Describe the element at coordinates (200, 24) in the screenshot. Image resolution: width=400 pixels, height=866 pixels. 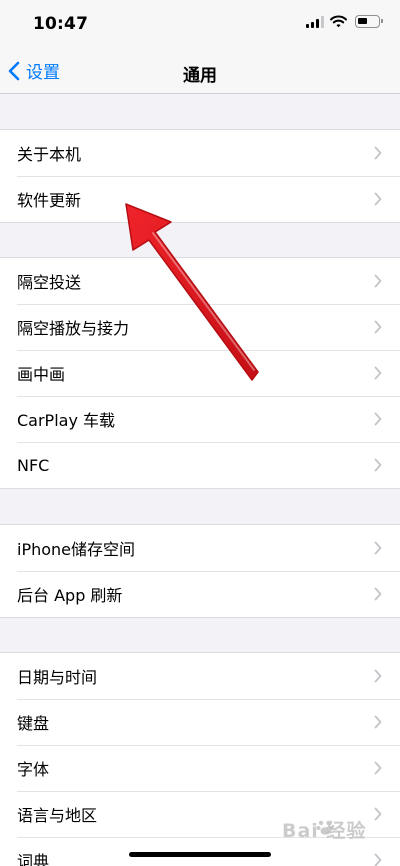
I see `status-bar: 10:47` at that location.